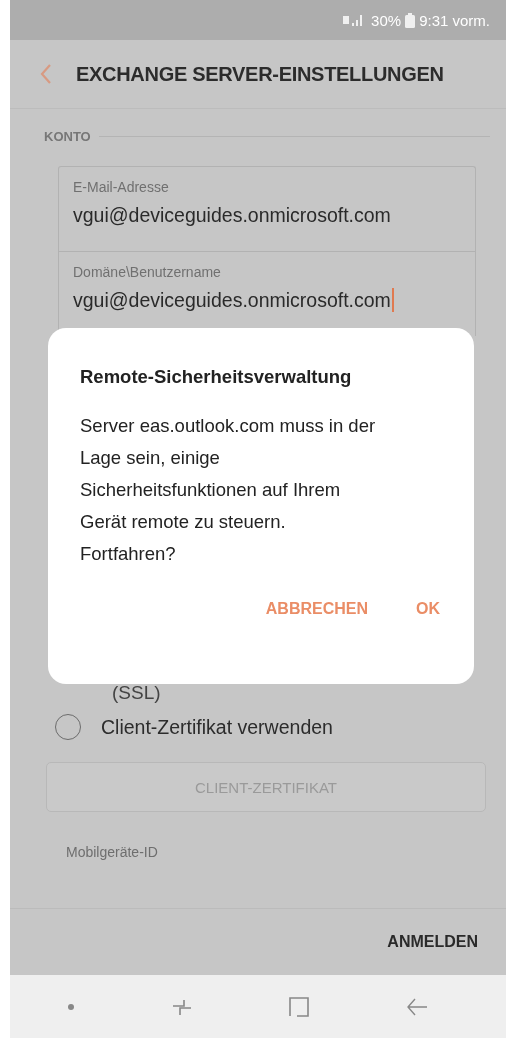 The image size is (506, 1038). What do you see at coordinates (410, 20) in the screenshot?
I see `battery-icon` at bounding box center [410, 20].